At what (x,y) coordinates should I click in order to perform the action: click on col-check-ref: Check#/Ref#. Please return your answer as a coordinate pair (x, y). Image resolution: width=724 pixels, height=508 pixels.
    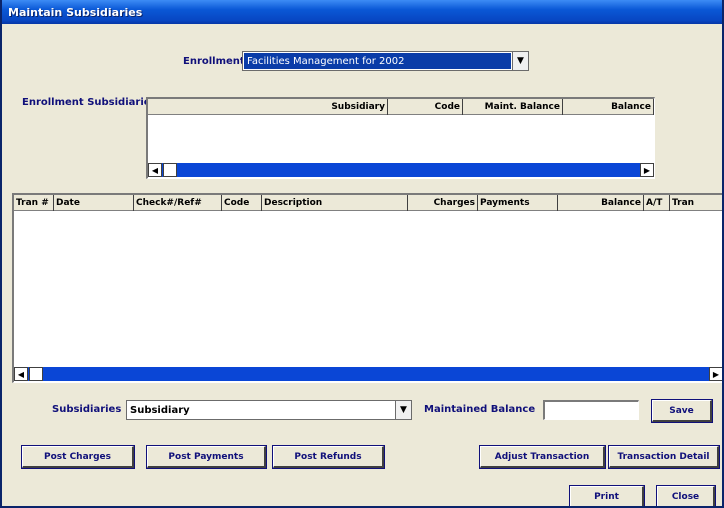
    Looking at the image, I should click on (178, 203).